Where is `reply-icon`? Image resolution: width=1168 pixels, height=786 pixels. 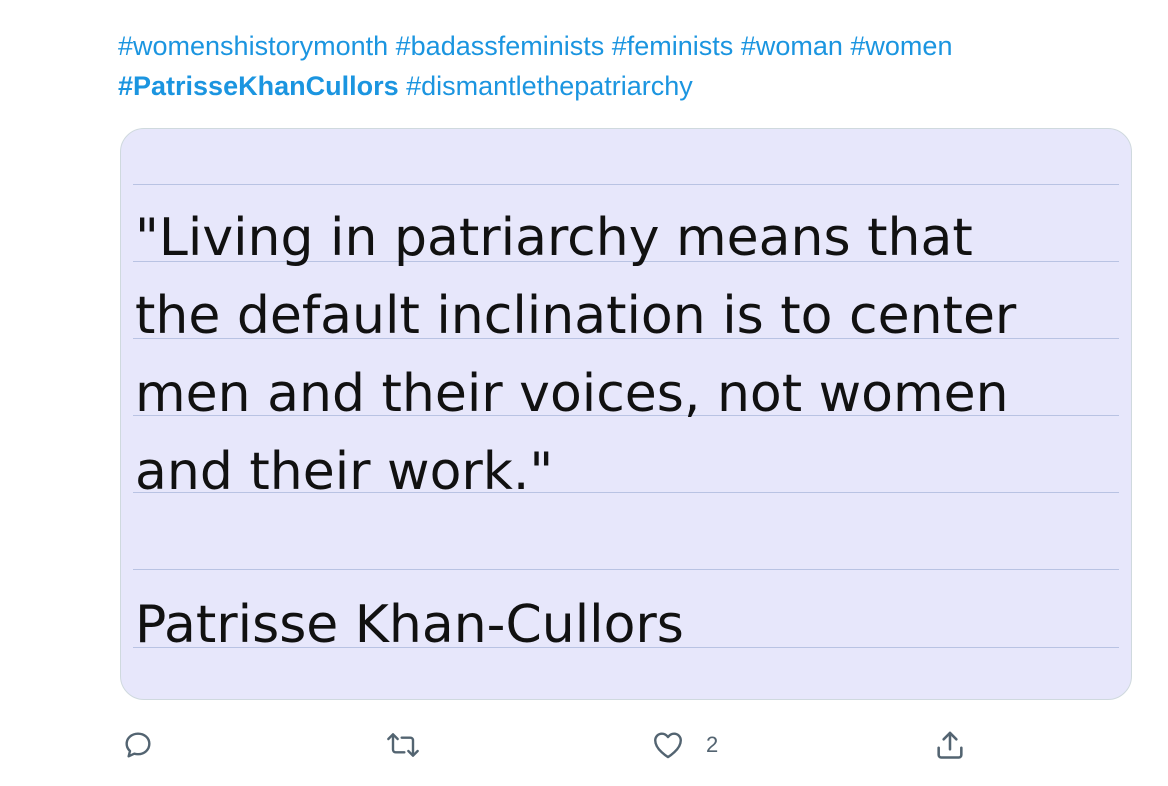
reply-icon is located at coordinates (138, 745).